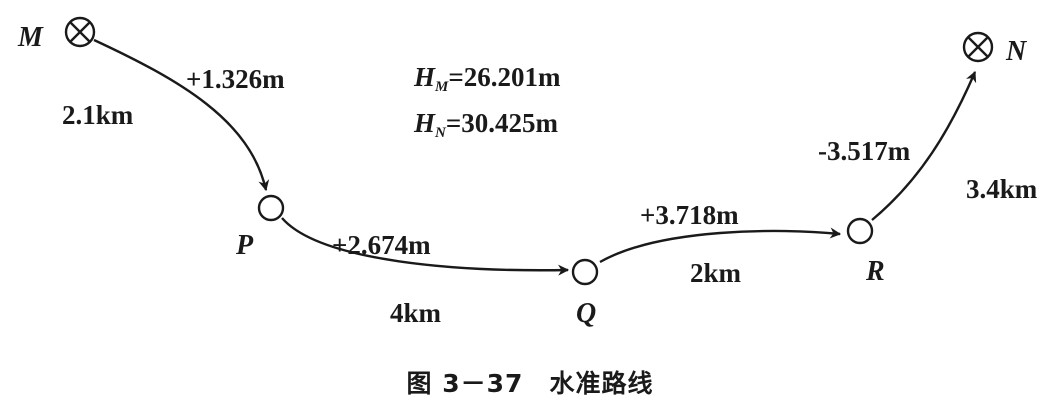 Image resolution: width=1060 pixels, height=408 pixels. What do you see at coordinates (271, 208) in the screenshot?
I see `point-p-icon` at bounding box center [271, 208].